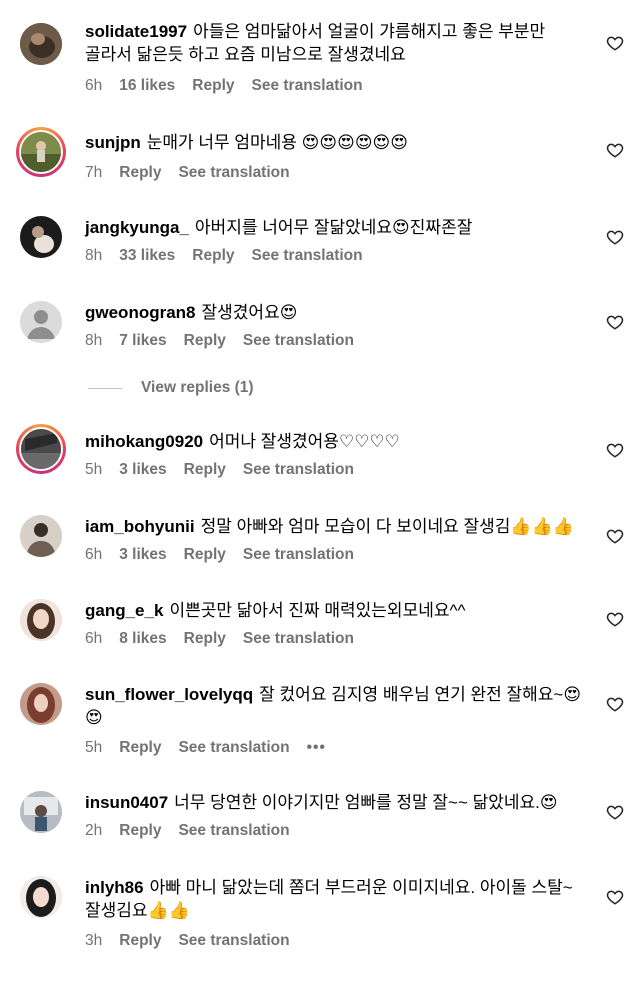  What do you see at coordinates (321, 802) in the screenshot?
I see `comment-text: insun0407 너무 당연한 이야기지만 엄빠를 정말 잘~~ 닮았네요.😍` at bounding box center [321, 802].